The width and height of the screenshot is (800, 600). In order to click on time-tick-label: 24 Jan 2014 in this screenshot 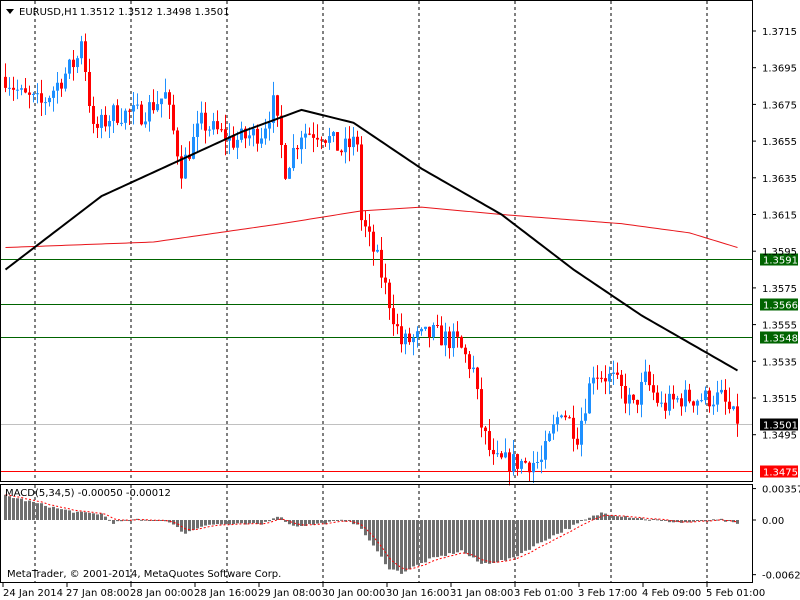, I will do `click(33, 593)`.